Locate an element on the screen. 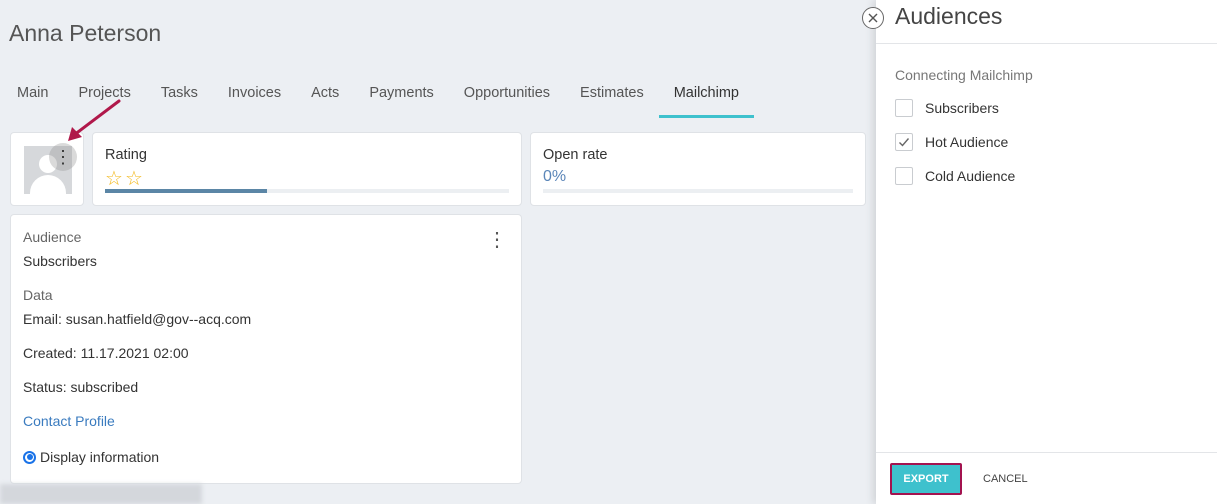 This screenshot has width=1217, height=504. page-title: Anna Peterson is located at coordinates (85, 33).